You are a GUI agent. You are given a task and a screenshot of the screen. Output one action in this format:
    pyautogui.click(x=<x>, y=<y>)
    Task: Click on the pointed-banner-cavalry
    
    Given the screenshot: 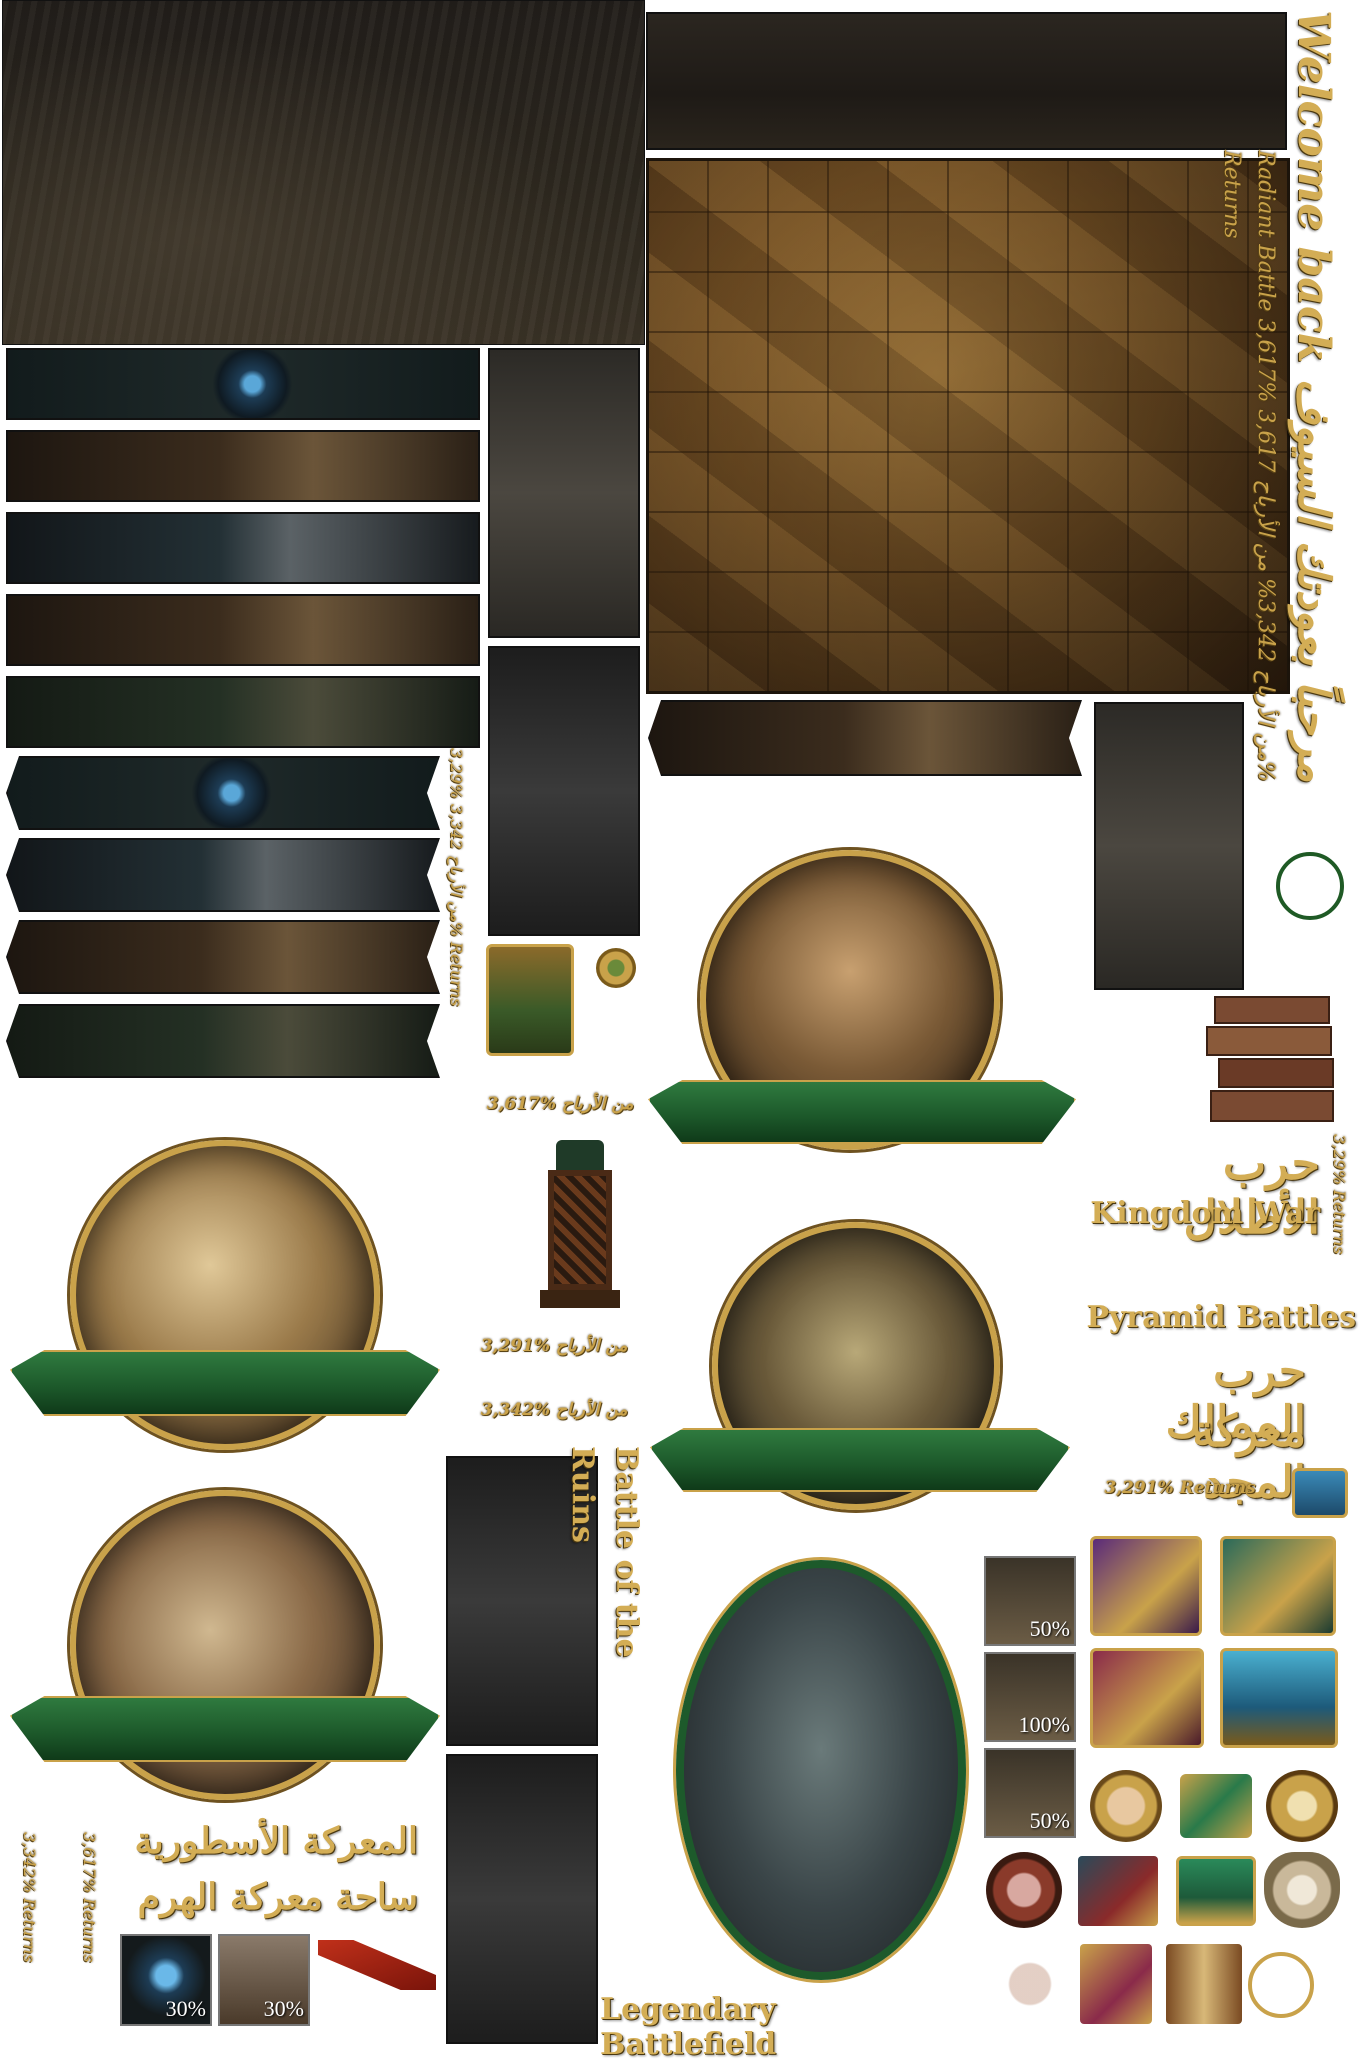 What is the action you would take?
    pyautogui.click(x=223, y=957)
    